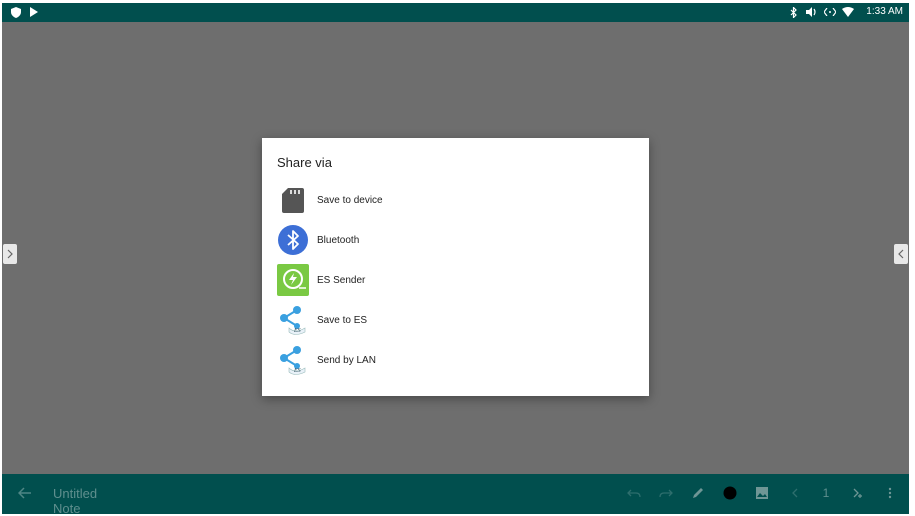 The height and width of the screenshot is (516, 915). What do you see at coordinates (455, 494) in the screenshot?
I see `bottom-toolbar: Untitled Note 1` at bounding box center [455, 494].